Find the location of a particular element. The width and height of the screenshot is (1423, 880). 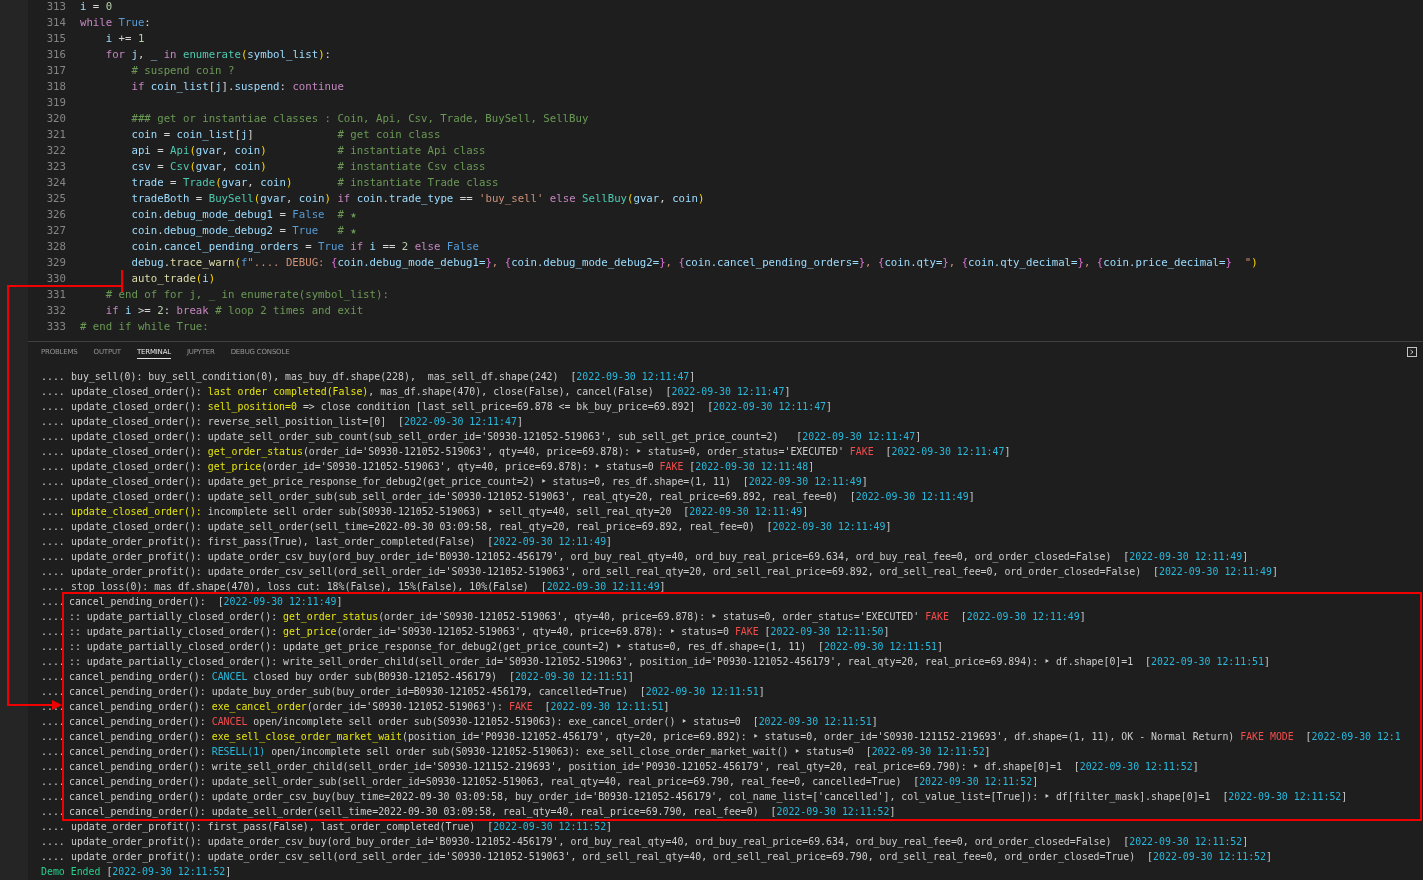

line-number: 316 is located at coordinates (55, 55).